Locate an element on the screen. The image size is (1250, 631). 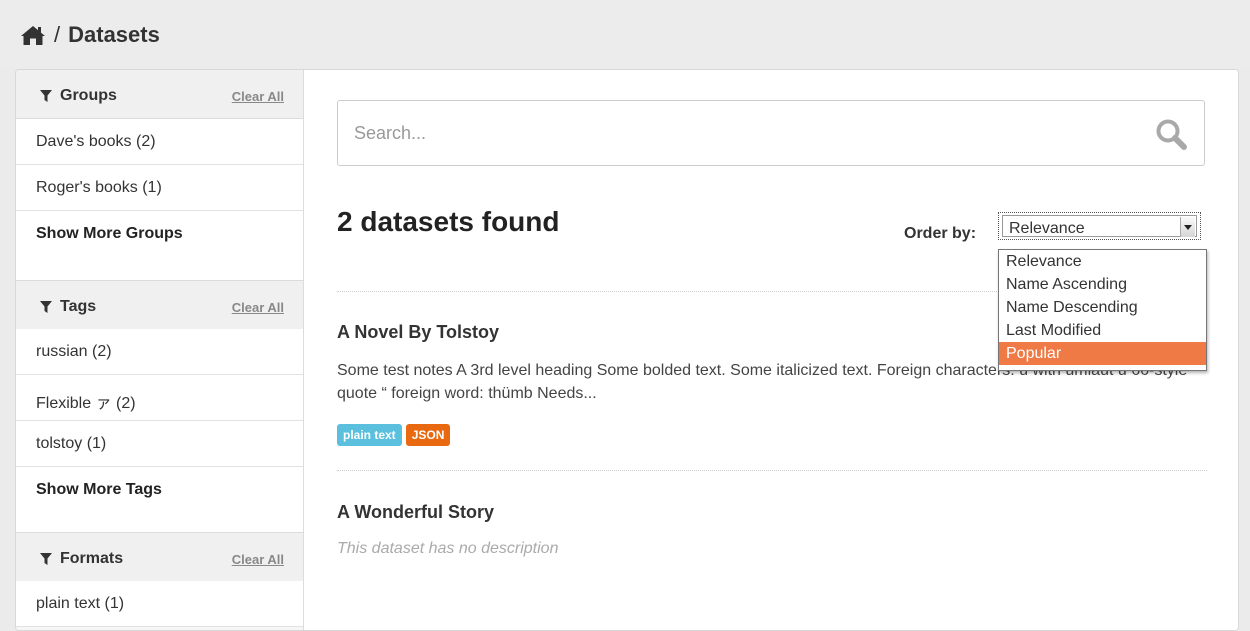
order-option-name-ascending: Name Ascending is located at coordinates (1102, 284).